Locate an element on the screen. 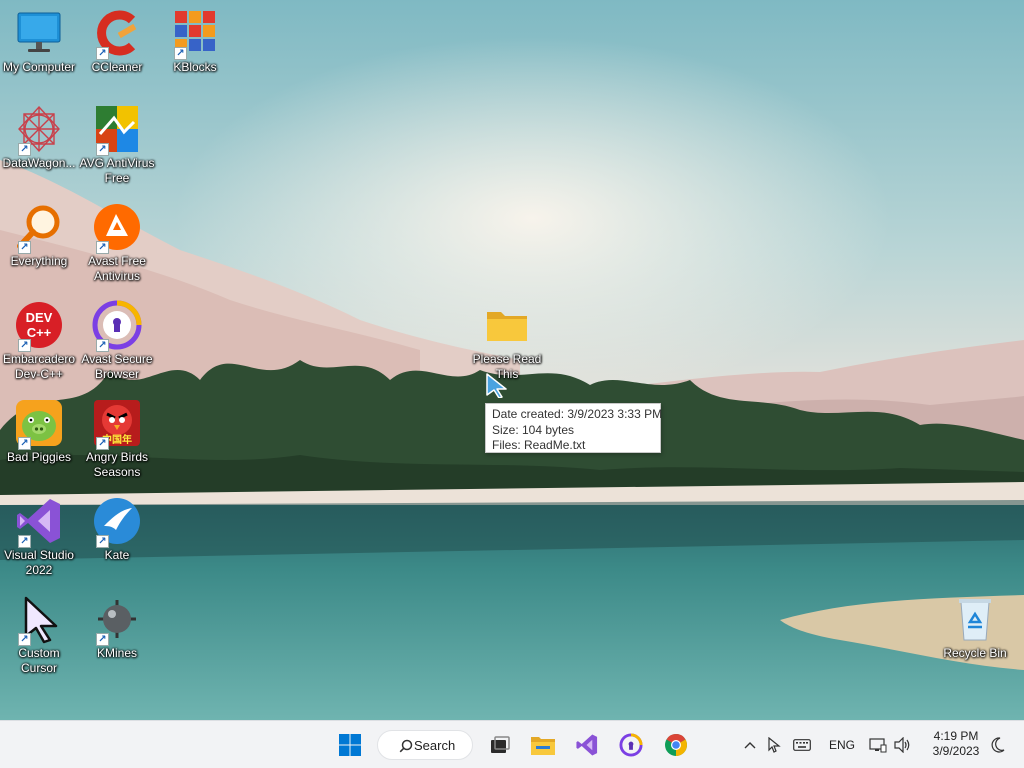 Image resolution: width=1024 pixels, height=768 pixels. icon-label: KBlocks is located at coordinates (195, 67).